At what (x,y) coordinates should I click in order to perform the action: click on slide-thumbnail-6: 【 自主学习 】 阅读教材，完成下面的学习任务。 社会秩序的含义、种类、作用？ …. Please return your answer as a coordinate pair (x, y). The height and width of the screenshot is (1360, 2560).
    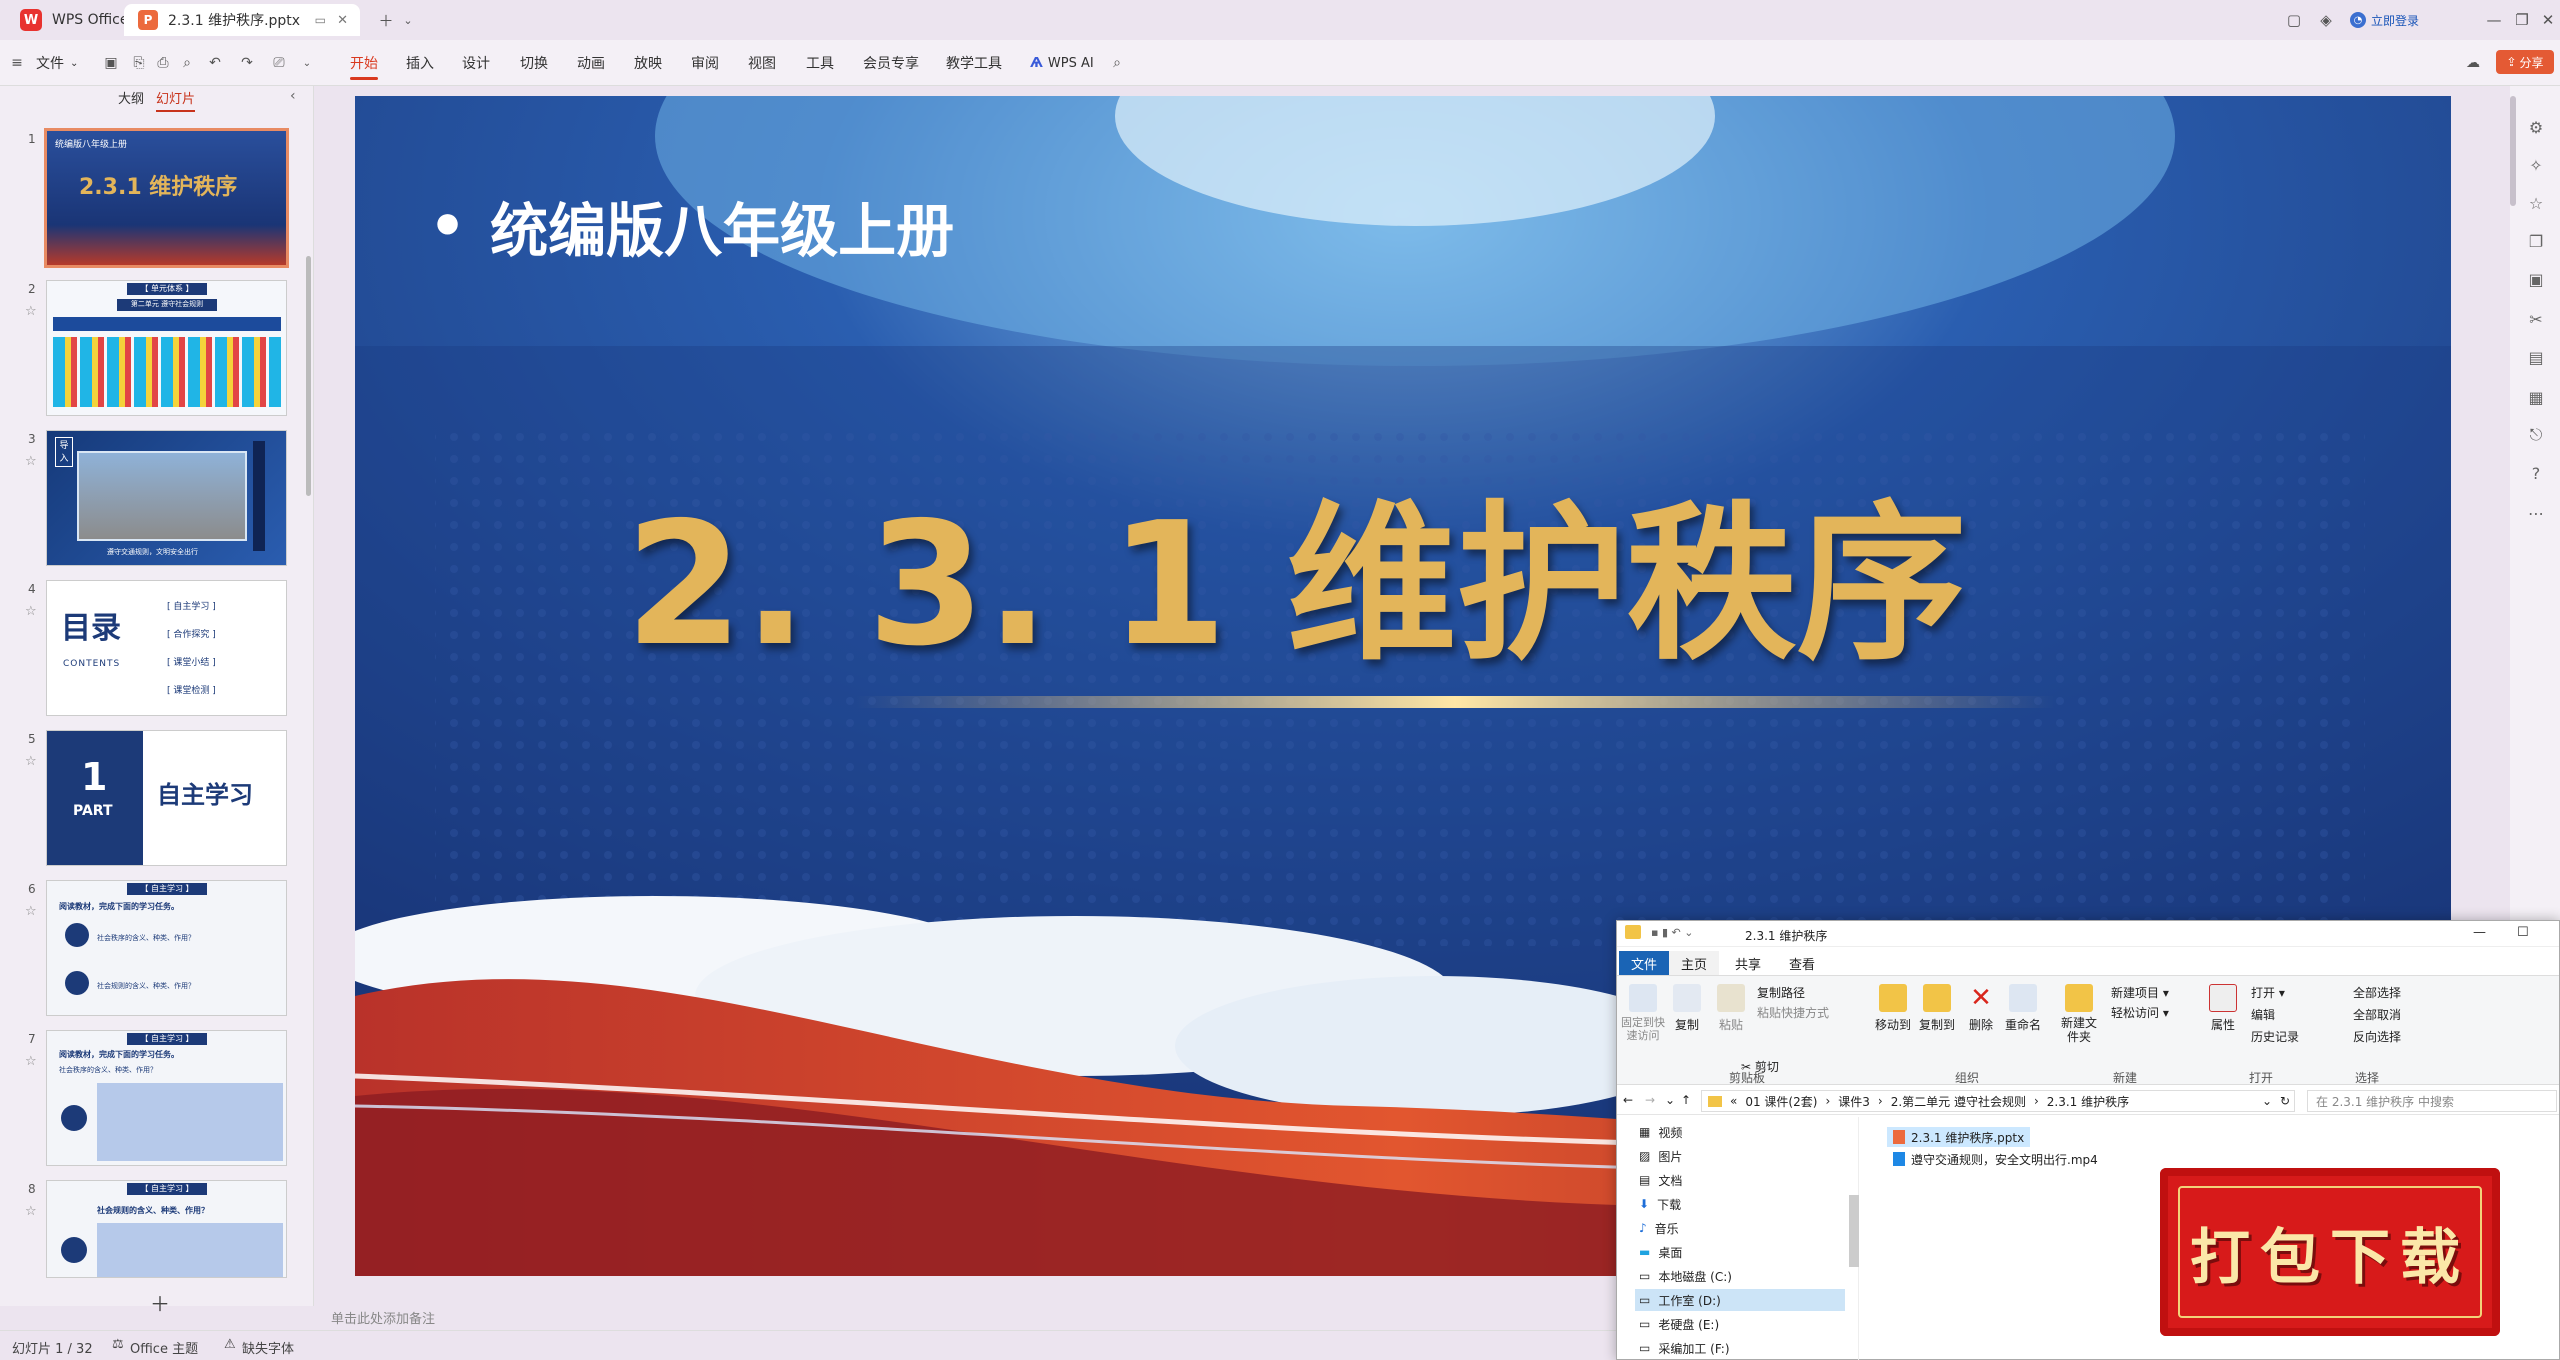
    Looking at the image, I should click on (166, 948).